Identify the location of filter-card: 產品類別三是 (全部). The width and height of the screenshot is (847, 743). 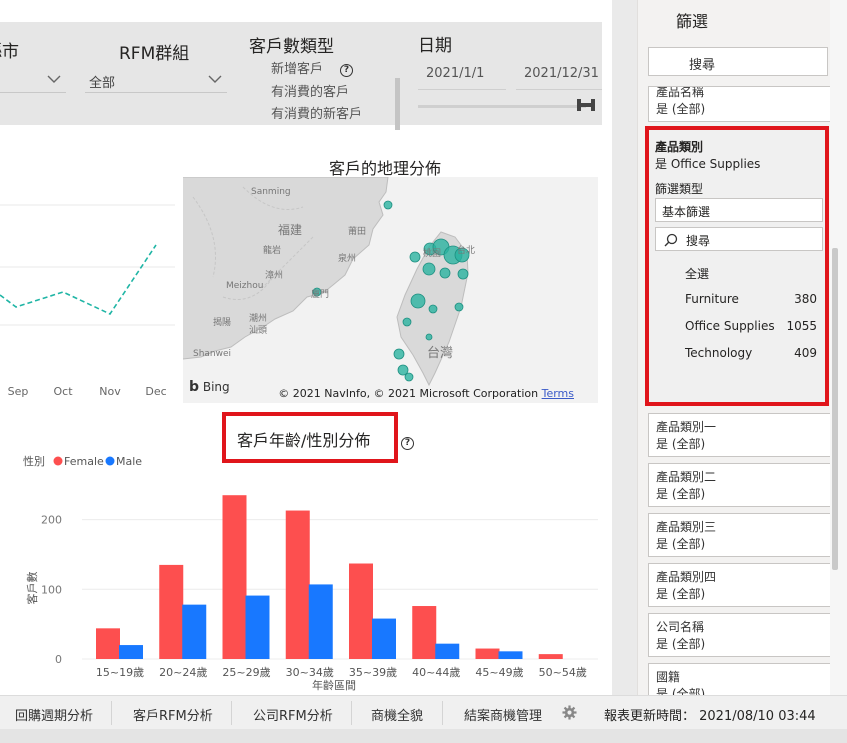
(739, 535).